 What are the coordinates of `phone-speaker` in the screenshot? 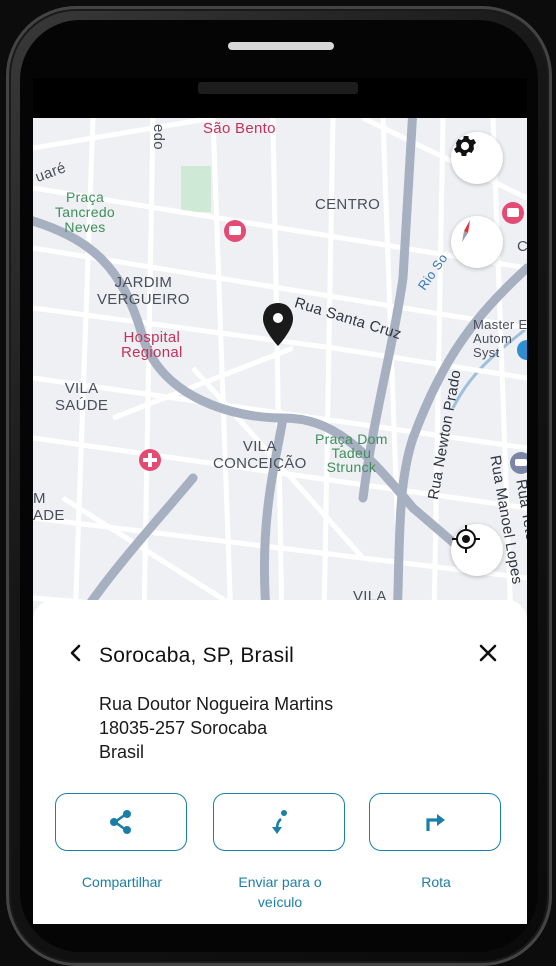 It's located at (281, 46).